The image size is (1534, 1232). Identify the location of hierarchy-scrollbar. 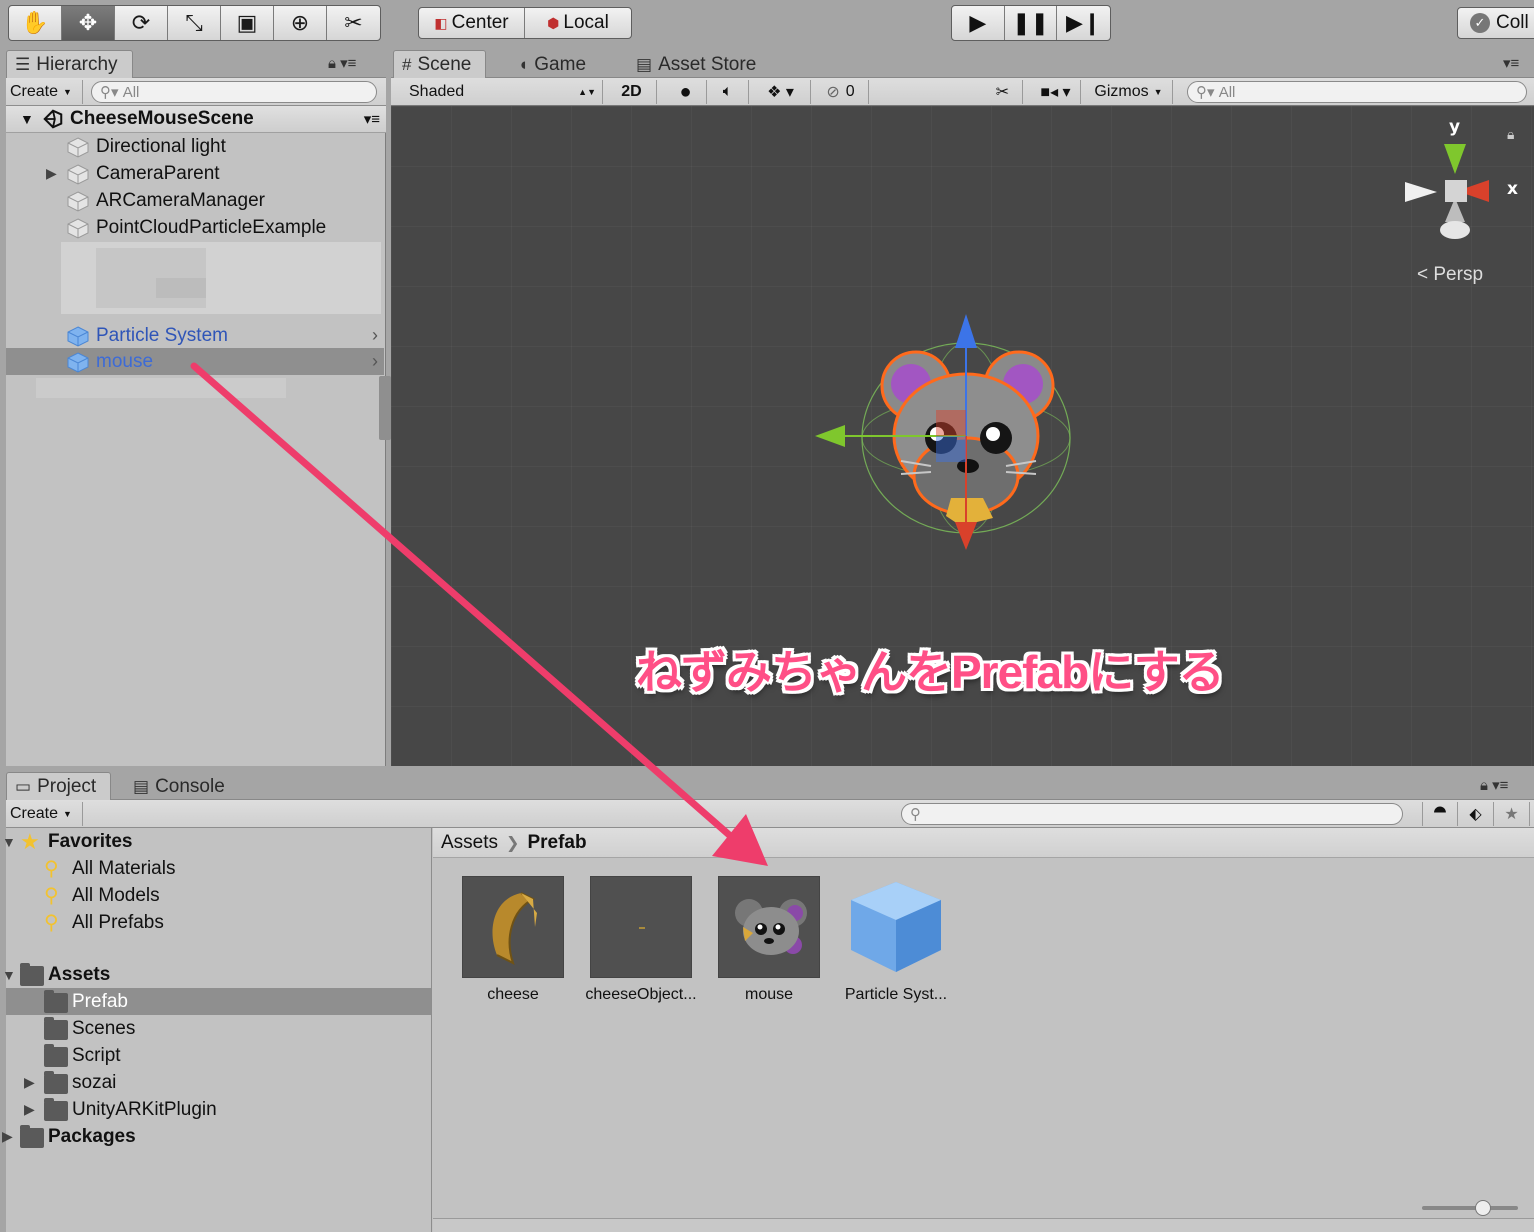
(385, 408).